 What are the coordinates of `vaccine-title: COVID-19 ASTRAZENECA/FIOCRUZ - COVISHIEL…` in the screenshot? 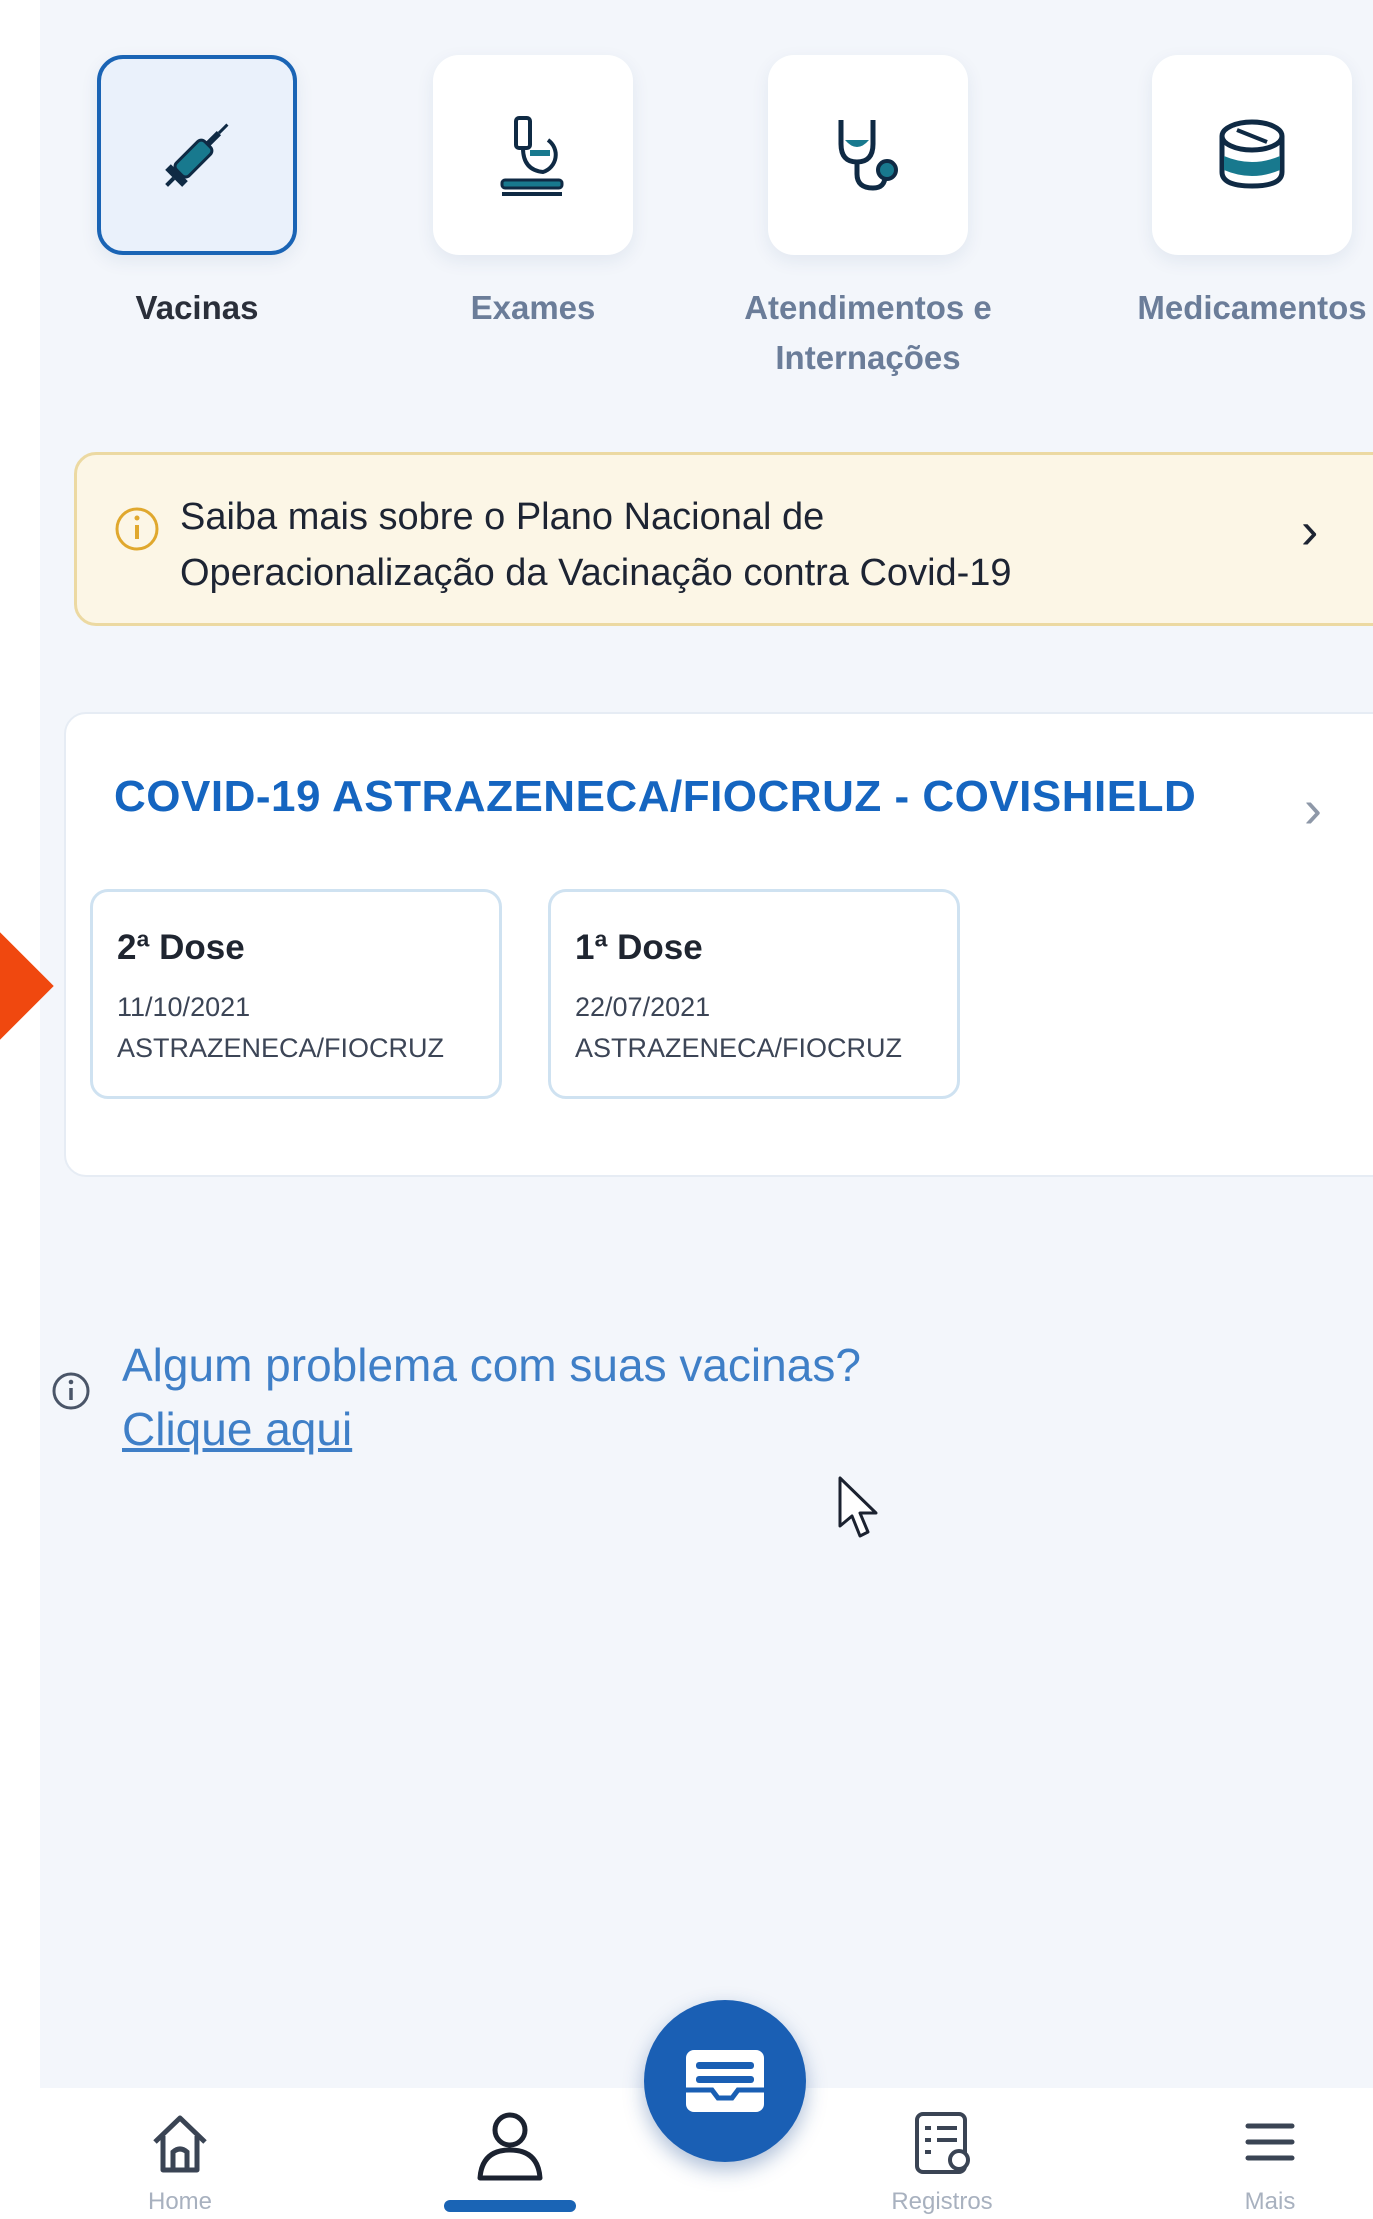 It's located at (655, 796).